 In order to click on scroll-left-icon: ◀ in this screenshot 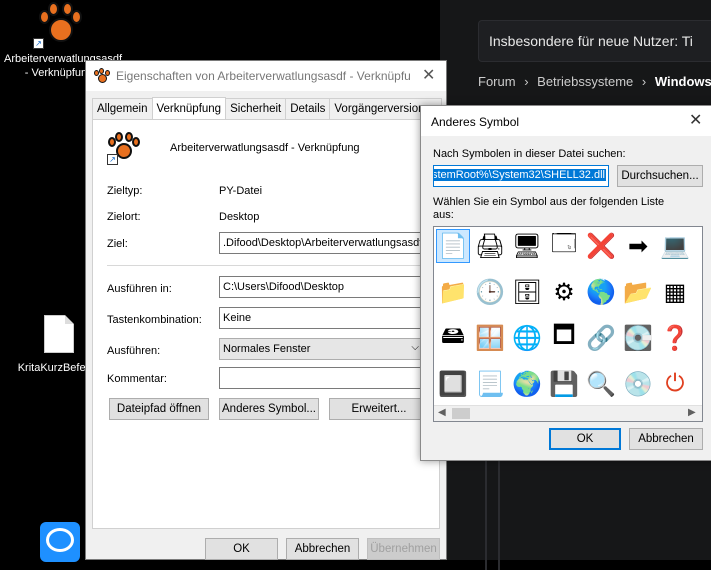, I will do `click(442, 412)`.